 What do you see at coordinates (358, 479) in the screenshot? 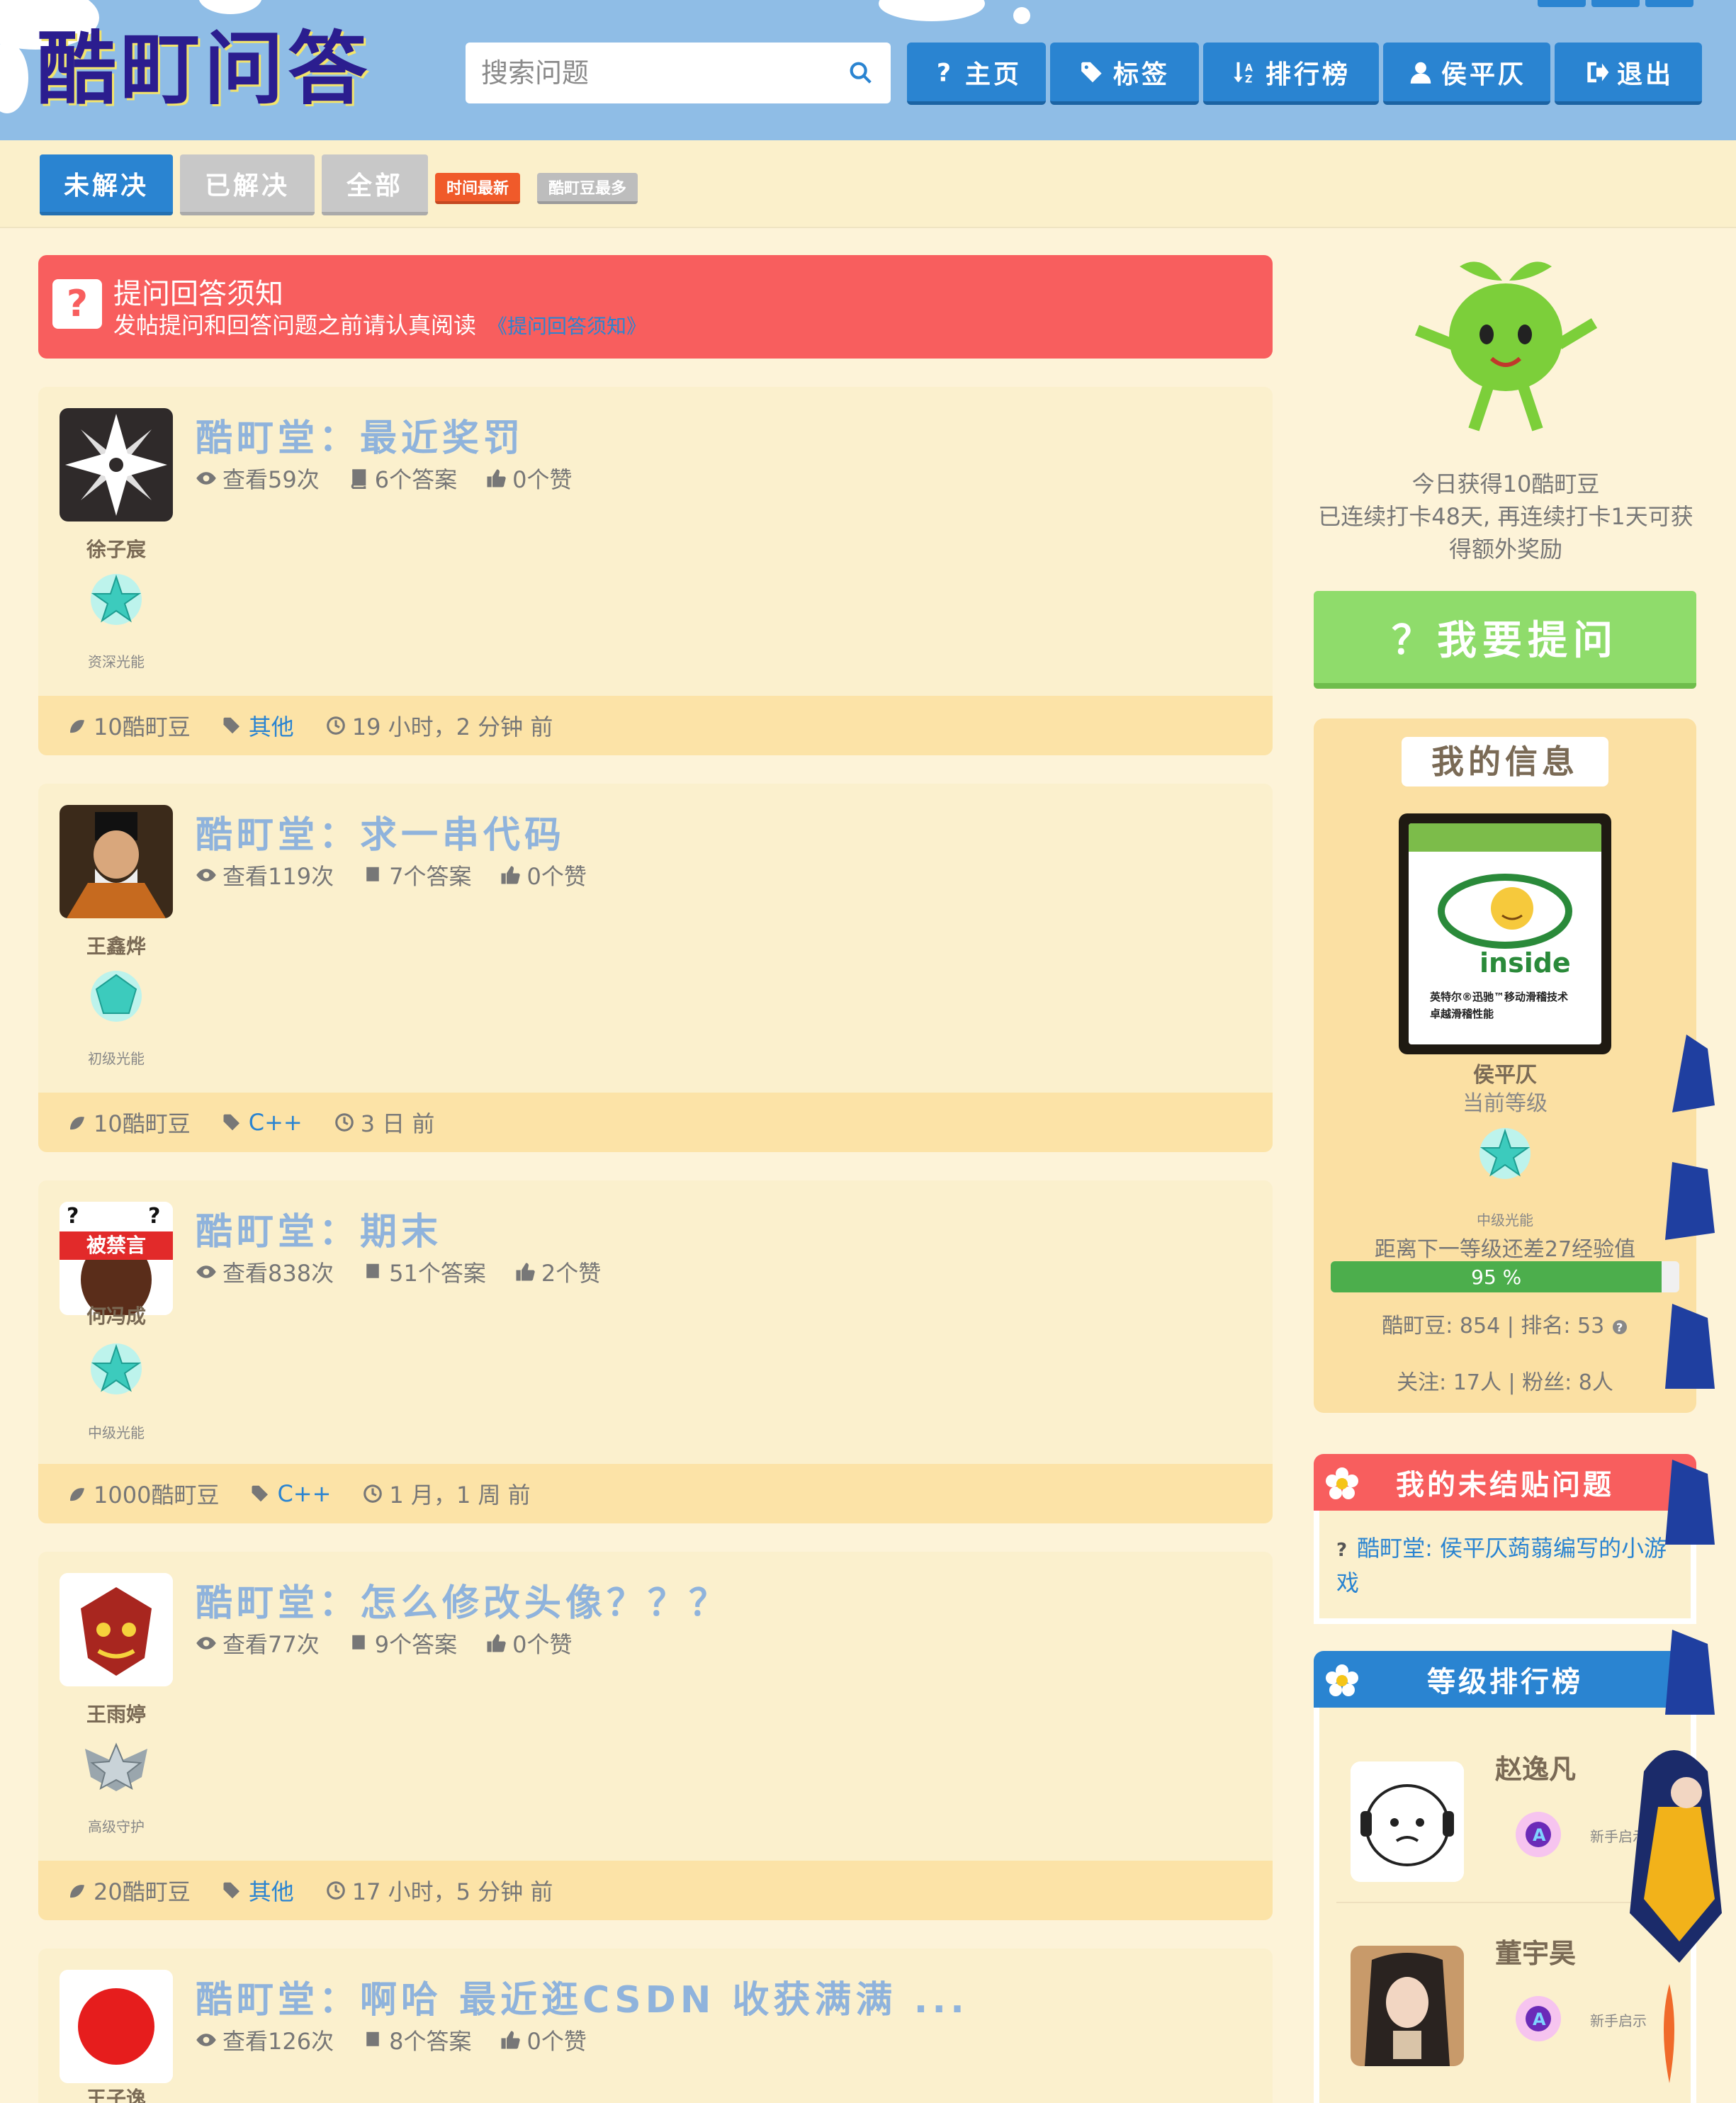
I see `book-icon` at bounding box center [358, 479].